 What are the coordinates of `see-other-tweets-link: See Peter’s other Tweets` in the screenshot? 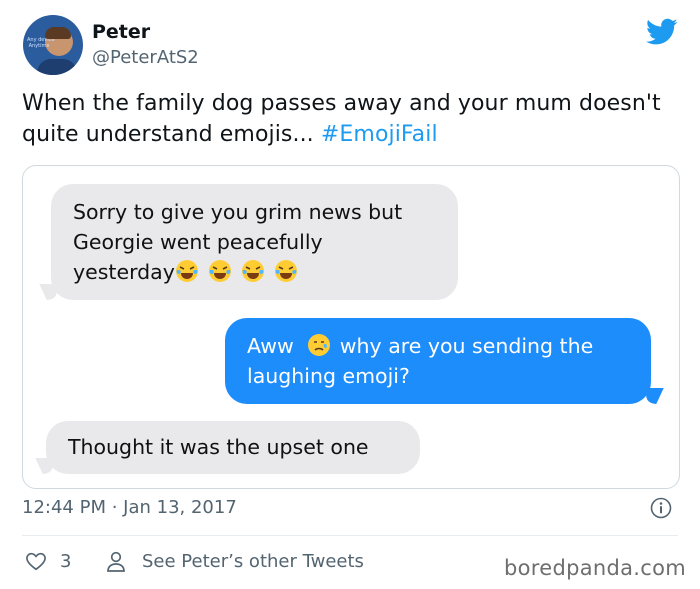 It's located at (253, 561).